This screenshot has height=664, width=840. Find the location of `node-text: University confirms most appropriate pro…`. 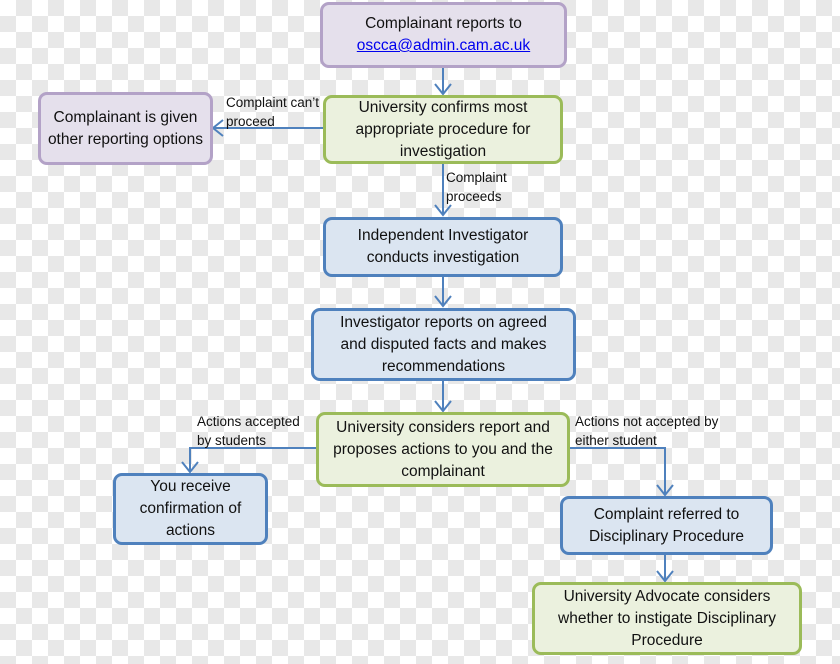

node-text: University confirms most appropriate pro… is located at coordinates (443, 129).